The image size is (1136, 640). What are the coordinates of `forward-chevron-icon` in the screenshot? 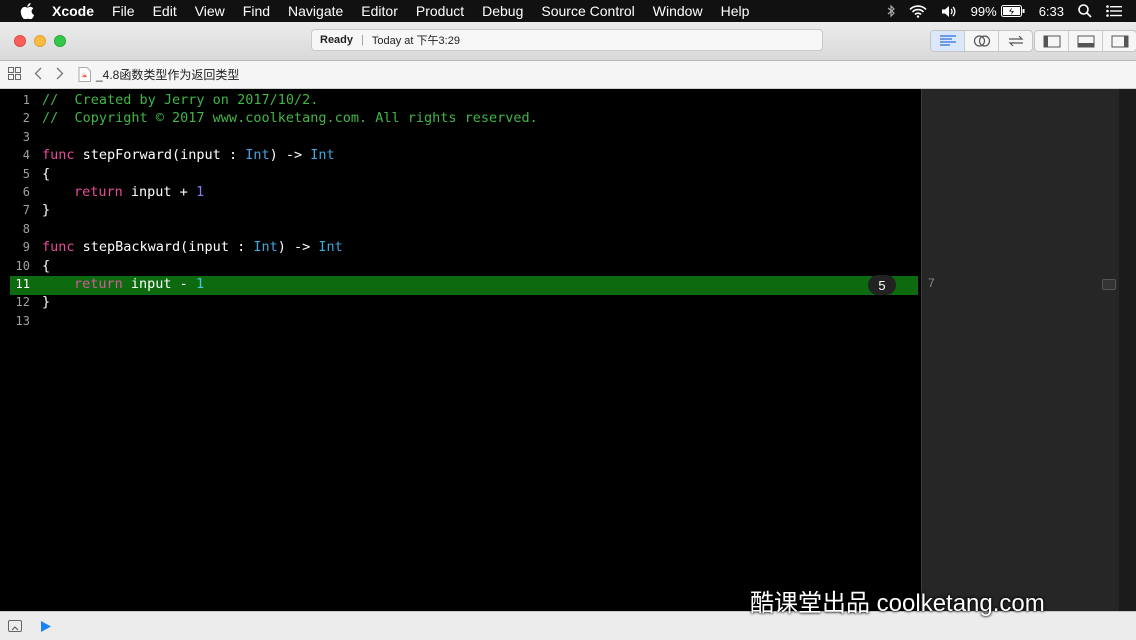 It's located at (60, 75).